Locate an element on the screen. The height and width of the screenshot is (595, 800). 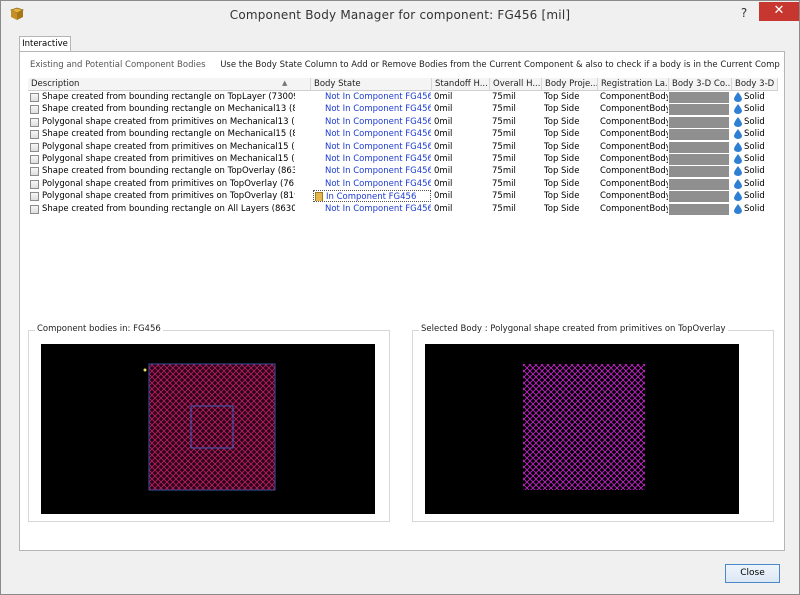
tab-interactive: Interactive is located at coordinates (45, 44).